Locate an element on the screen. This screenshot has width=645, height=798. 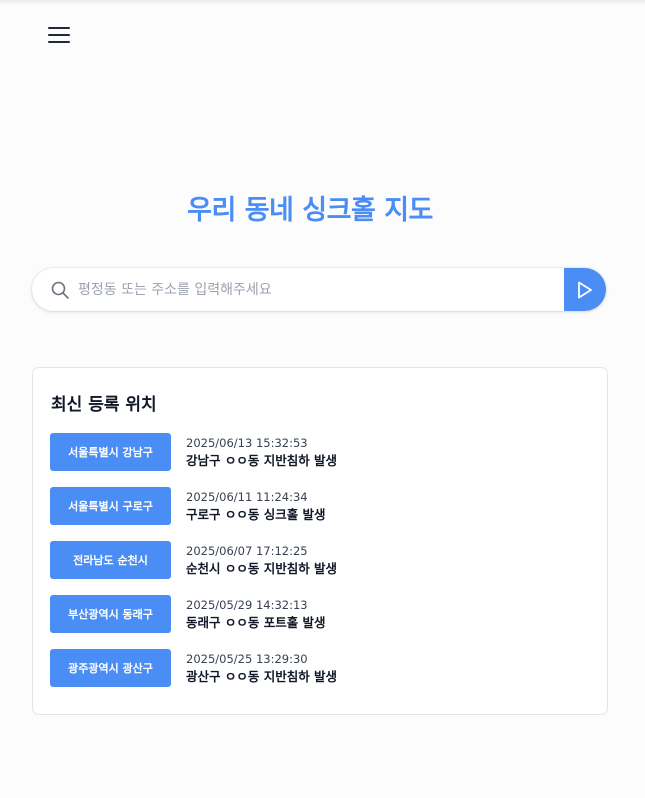
item-timestamp: 2025/06/07 17:12:25 is located at coordinates (247, 550).